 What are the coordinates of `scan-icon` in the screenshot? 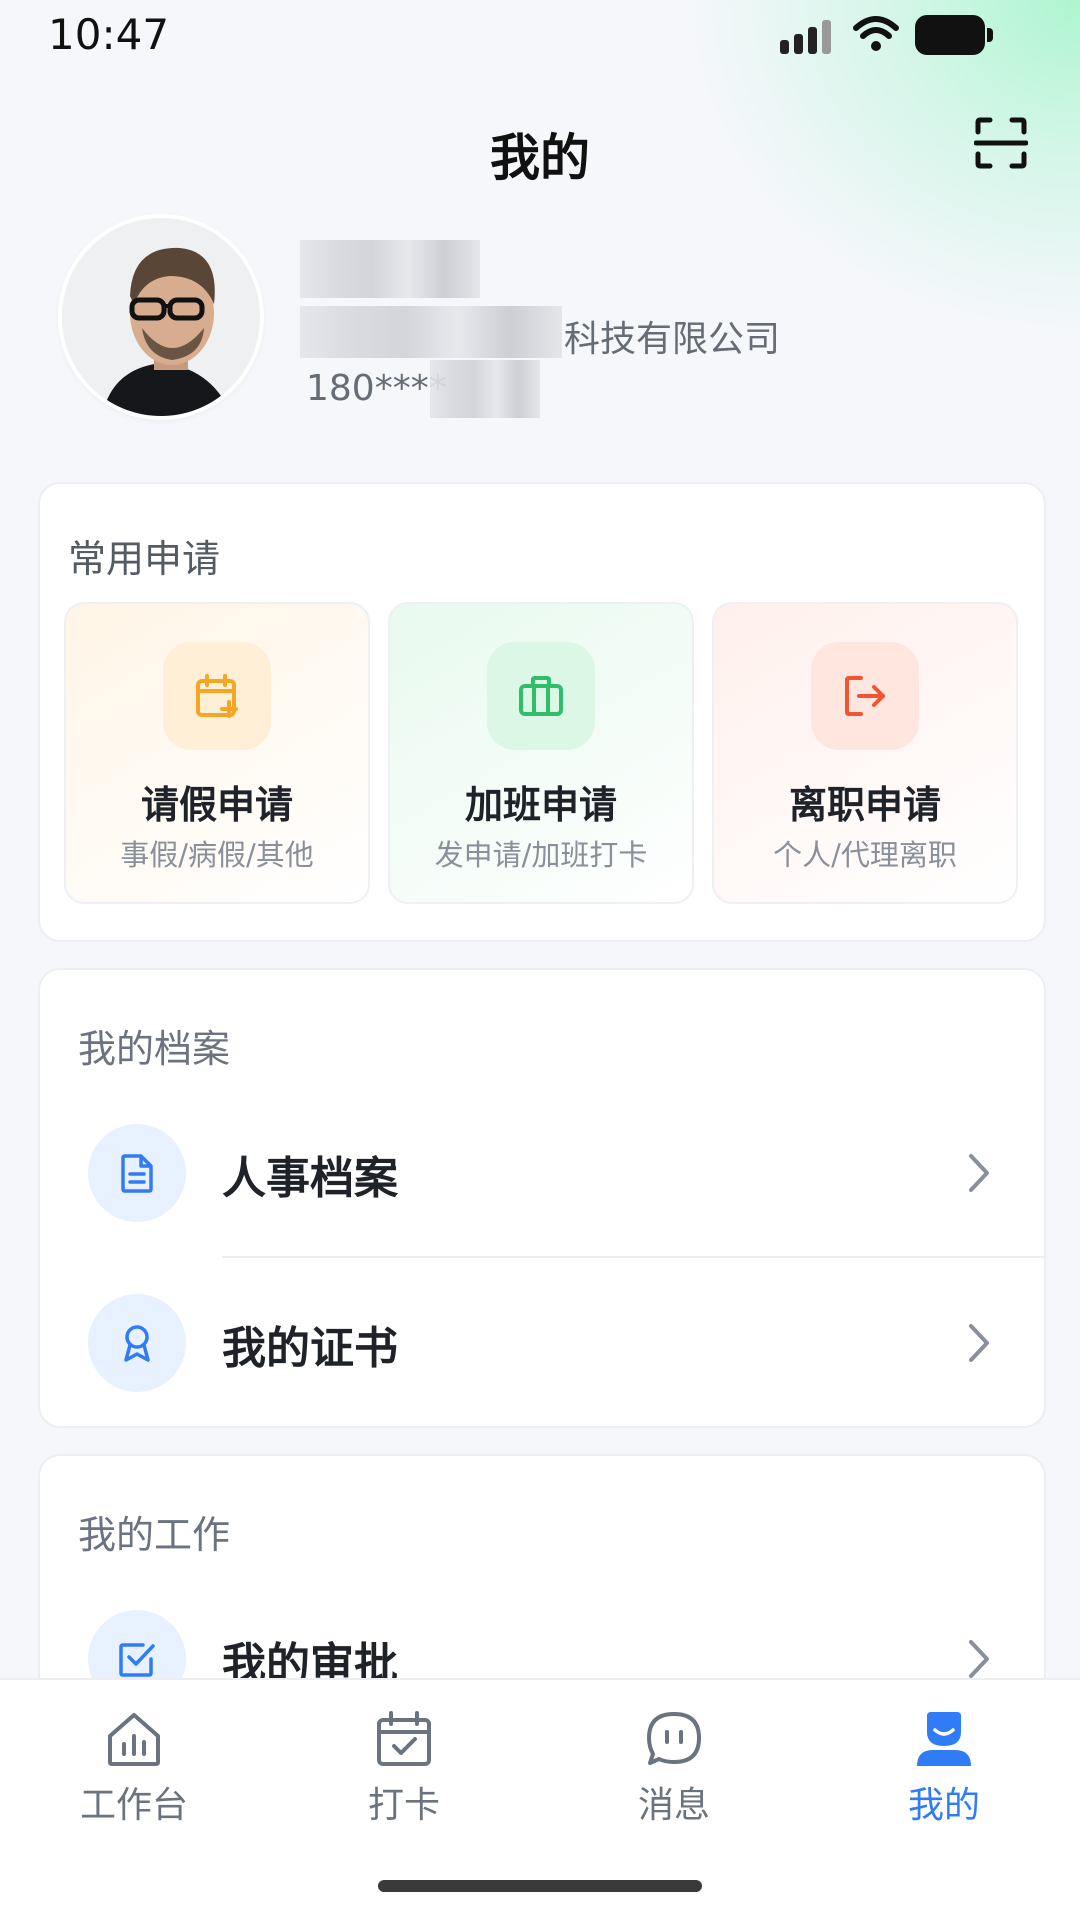 It's located at (1001, 143).